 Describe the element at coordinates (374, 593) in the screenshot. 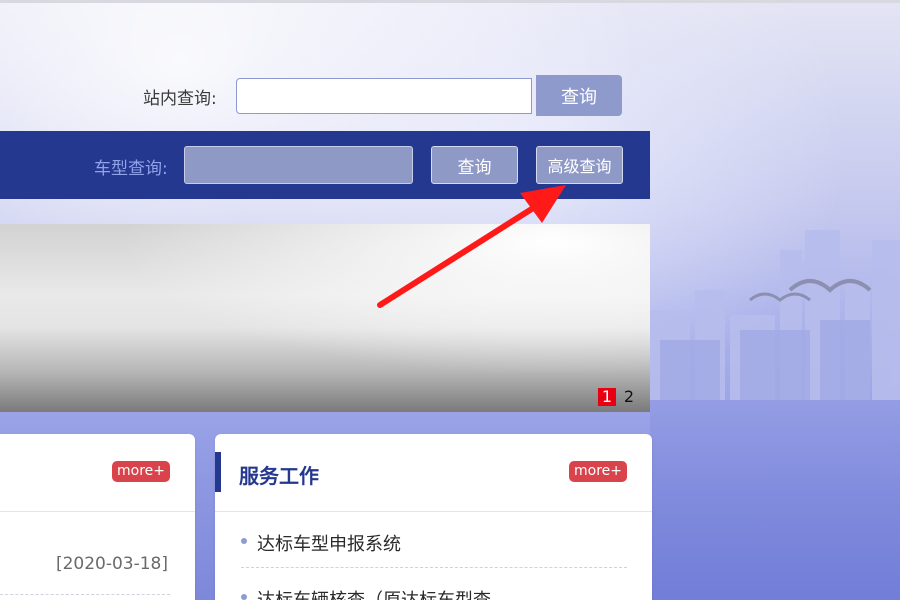

I see `service-item-label: 达标车辆核查（原达标车型查` at that location.